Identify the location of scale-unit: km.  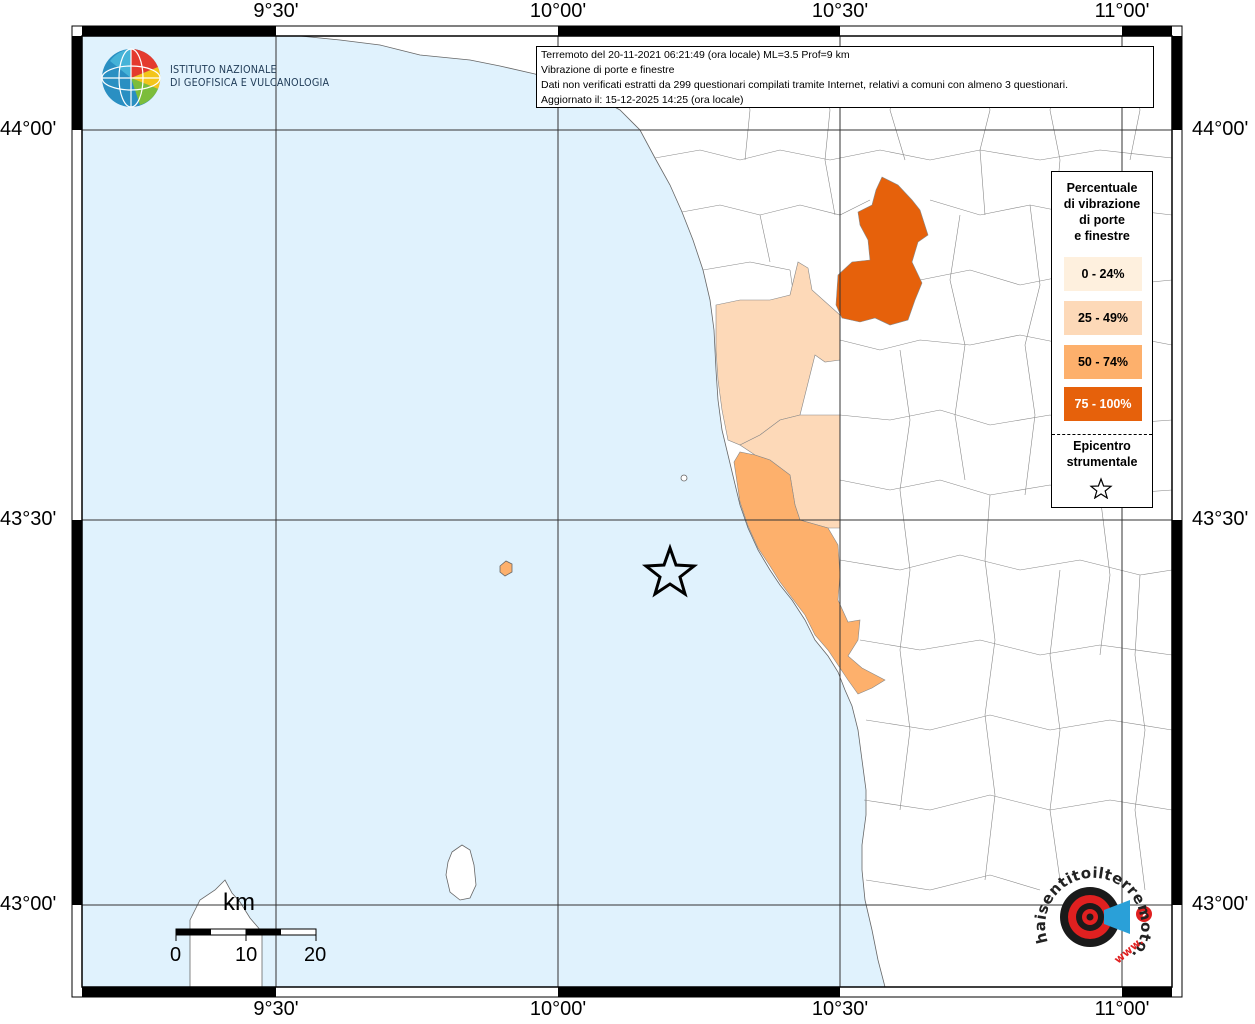
(239, 902).